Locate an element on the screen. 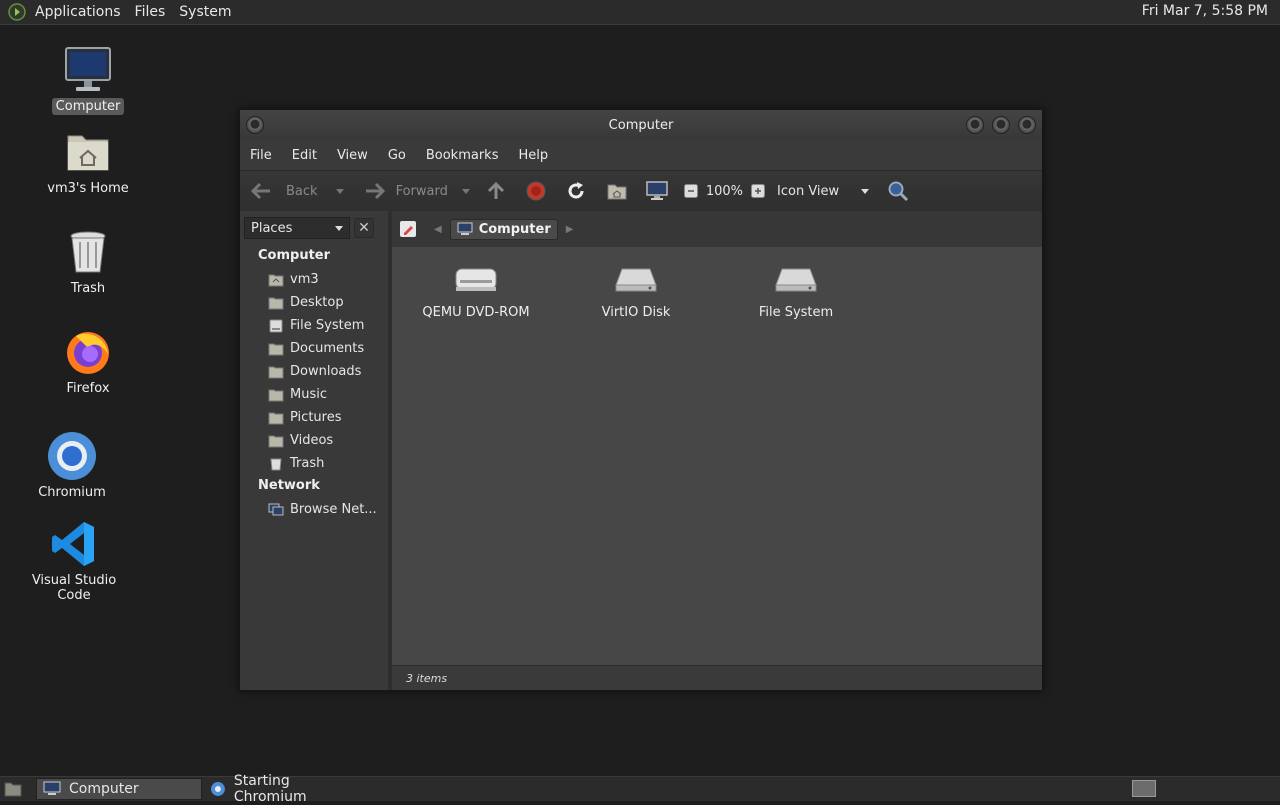  desktop-icon-vscode: Visual Studio Code is located at coordinates (74, 561).